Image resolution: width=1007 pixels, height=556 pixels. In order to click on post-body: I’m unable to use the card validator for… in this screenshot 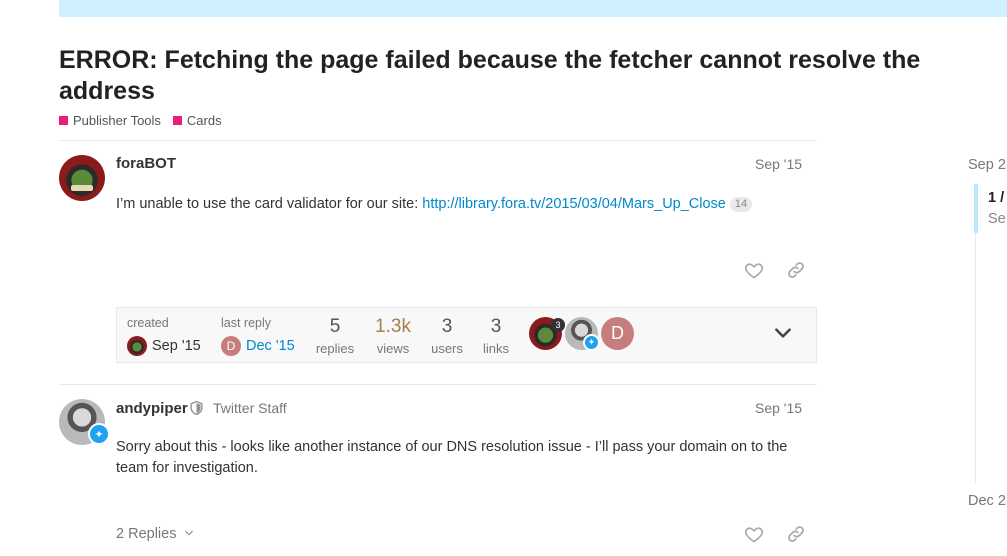, I will do `click(461, 204)`.